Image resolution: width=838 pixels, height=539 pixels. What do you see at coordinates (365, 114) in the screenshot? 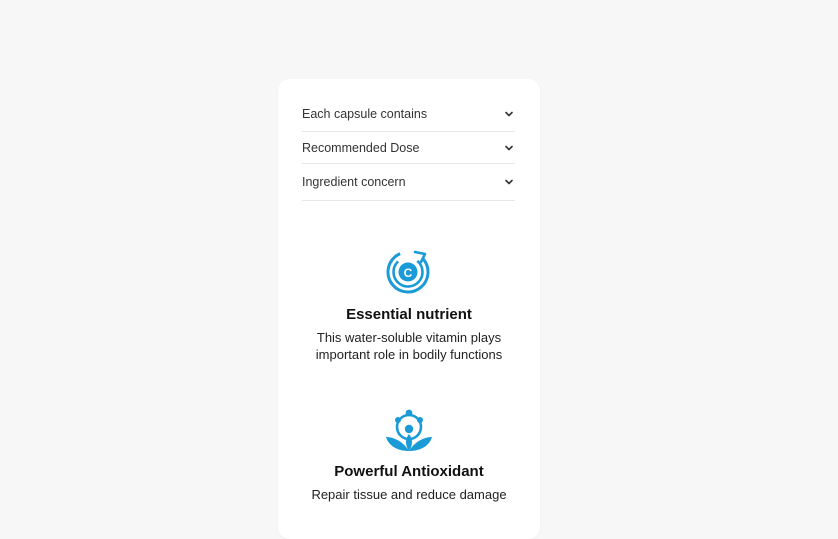
I see `accordion-item-label: Each capsule contains` at bounding box center [365, 114].